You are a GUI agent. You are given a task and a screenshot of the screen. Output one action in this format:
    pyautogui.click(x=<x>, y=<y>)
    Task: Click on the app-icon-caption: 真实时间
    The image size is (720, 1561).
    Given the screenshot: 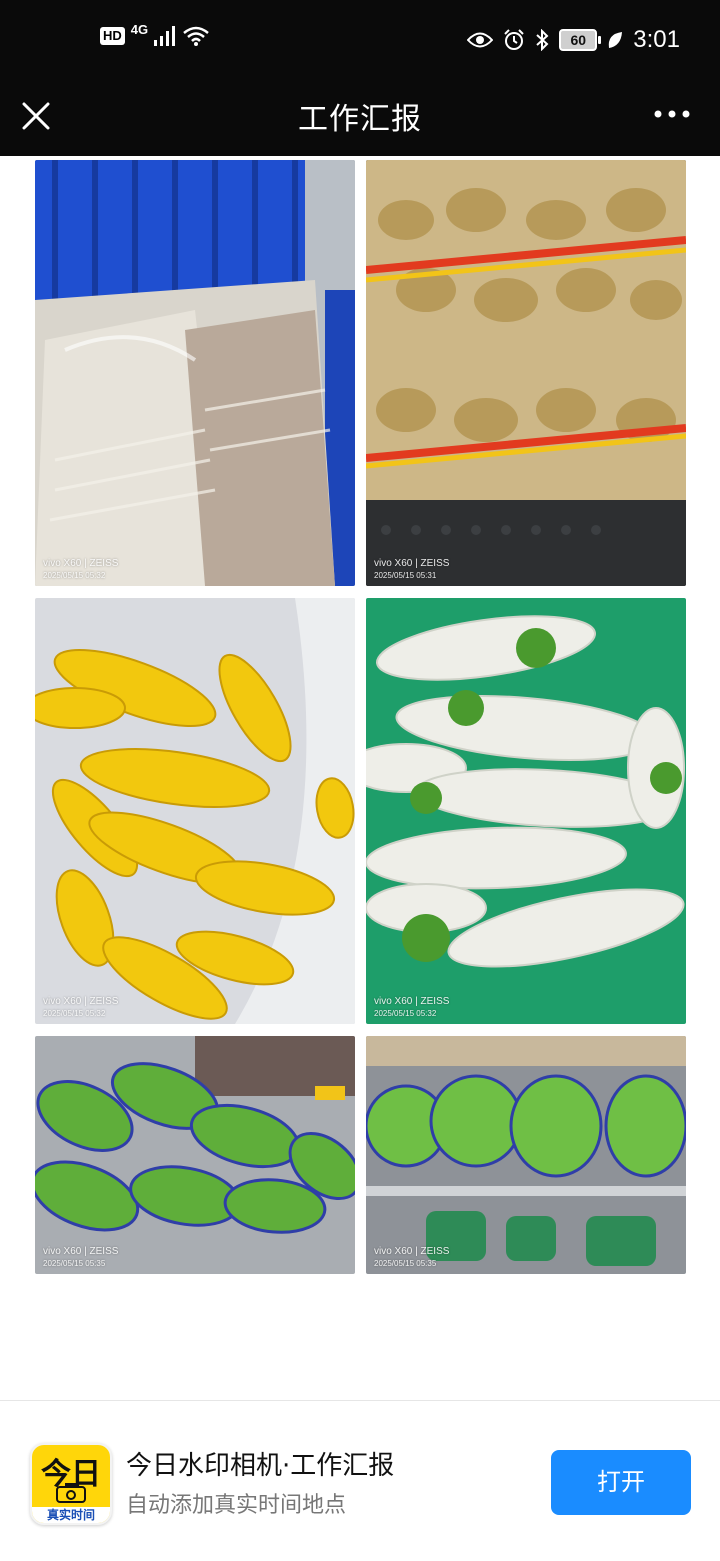 What is the action you would take?
    pyautogui.click(x=71, y=1515)
    